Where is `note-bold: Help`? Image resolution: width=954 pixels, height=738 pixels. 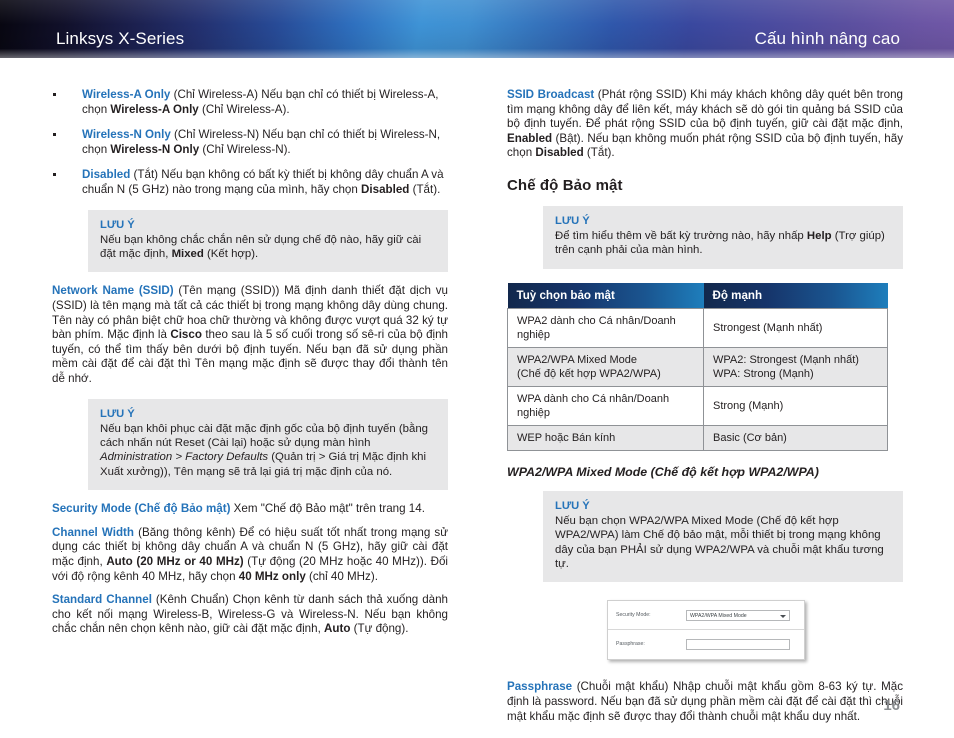 note-bold: Help is located at coordinates (819, 235).